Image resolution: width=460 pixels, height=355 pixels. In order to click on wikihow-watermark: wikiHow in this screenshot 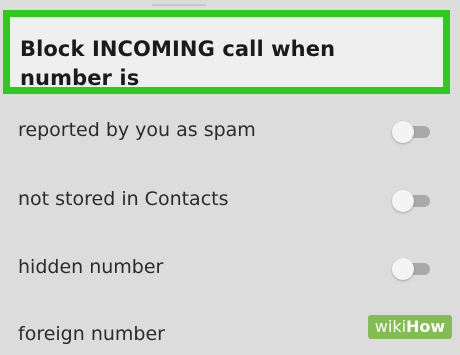, I will do `click(410, 327)`.